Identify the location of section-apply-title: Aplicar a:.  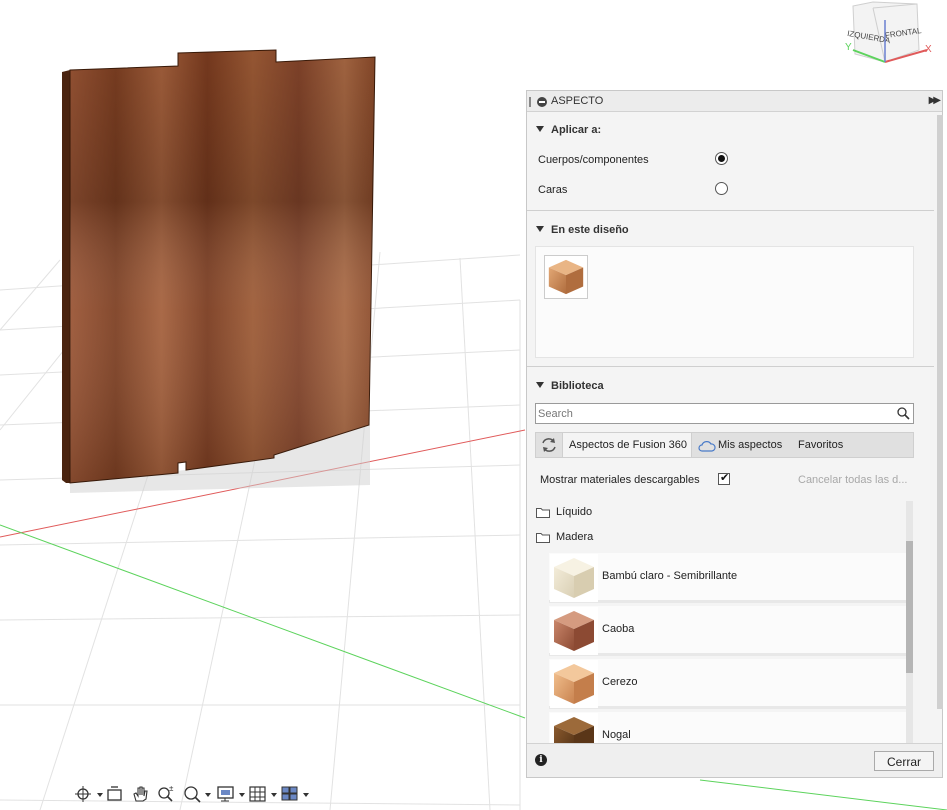
(576, 130).